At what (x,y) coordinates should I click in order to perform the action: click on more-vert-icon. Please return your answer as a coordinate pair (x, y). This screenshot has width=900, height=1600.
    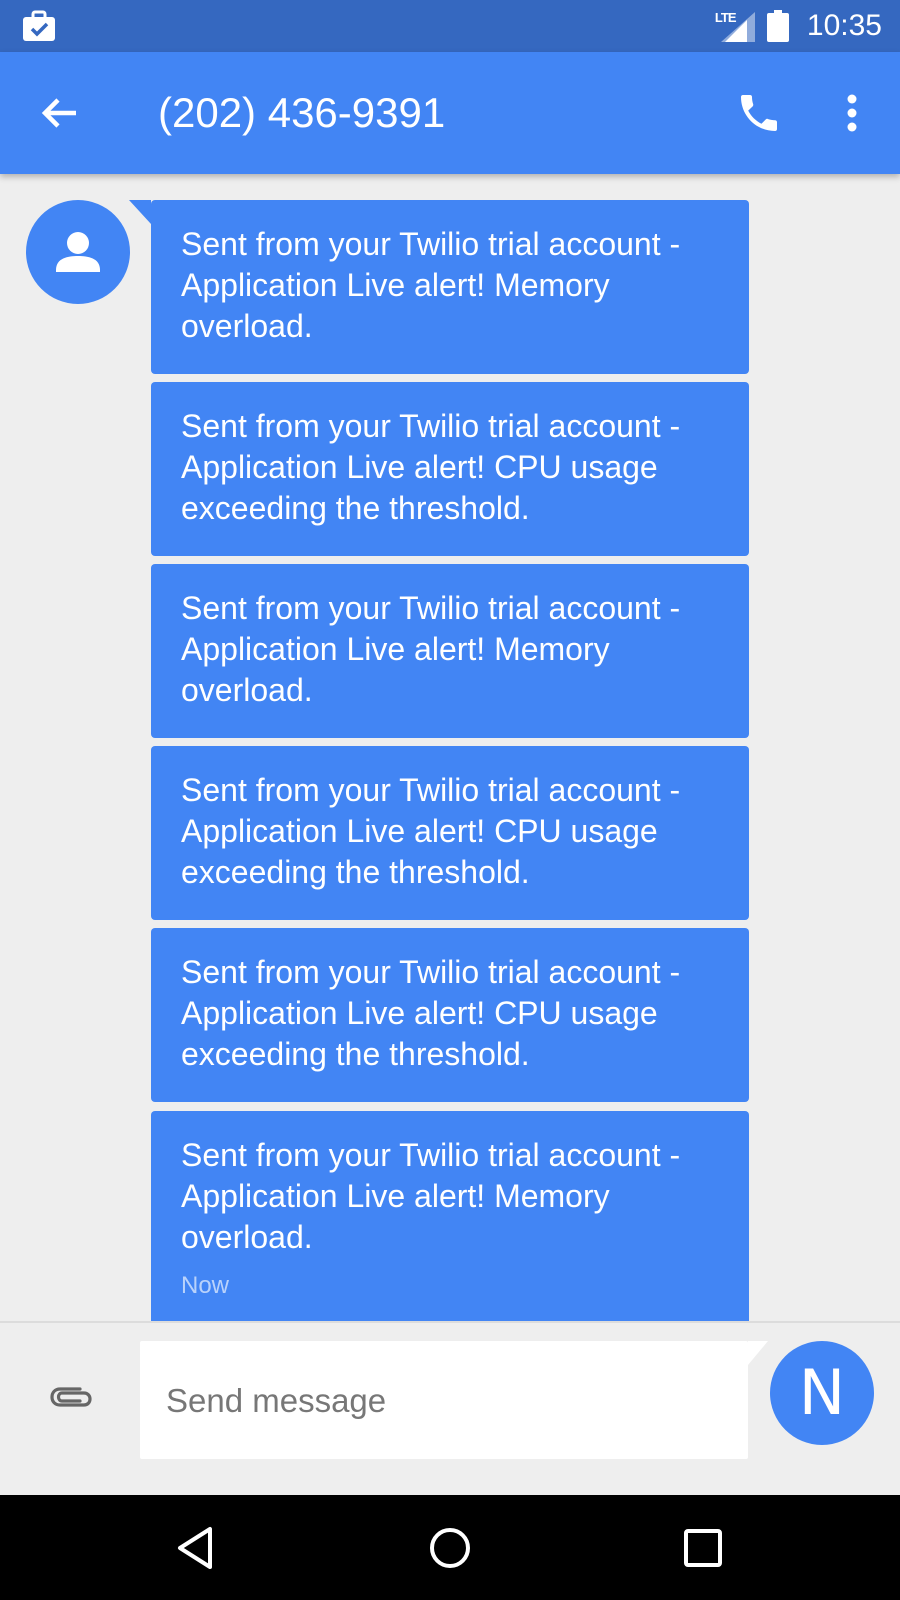
    Looking at the image, I should click on (852, 113).